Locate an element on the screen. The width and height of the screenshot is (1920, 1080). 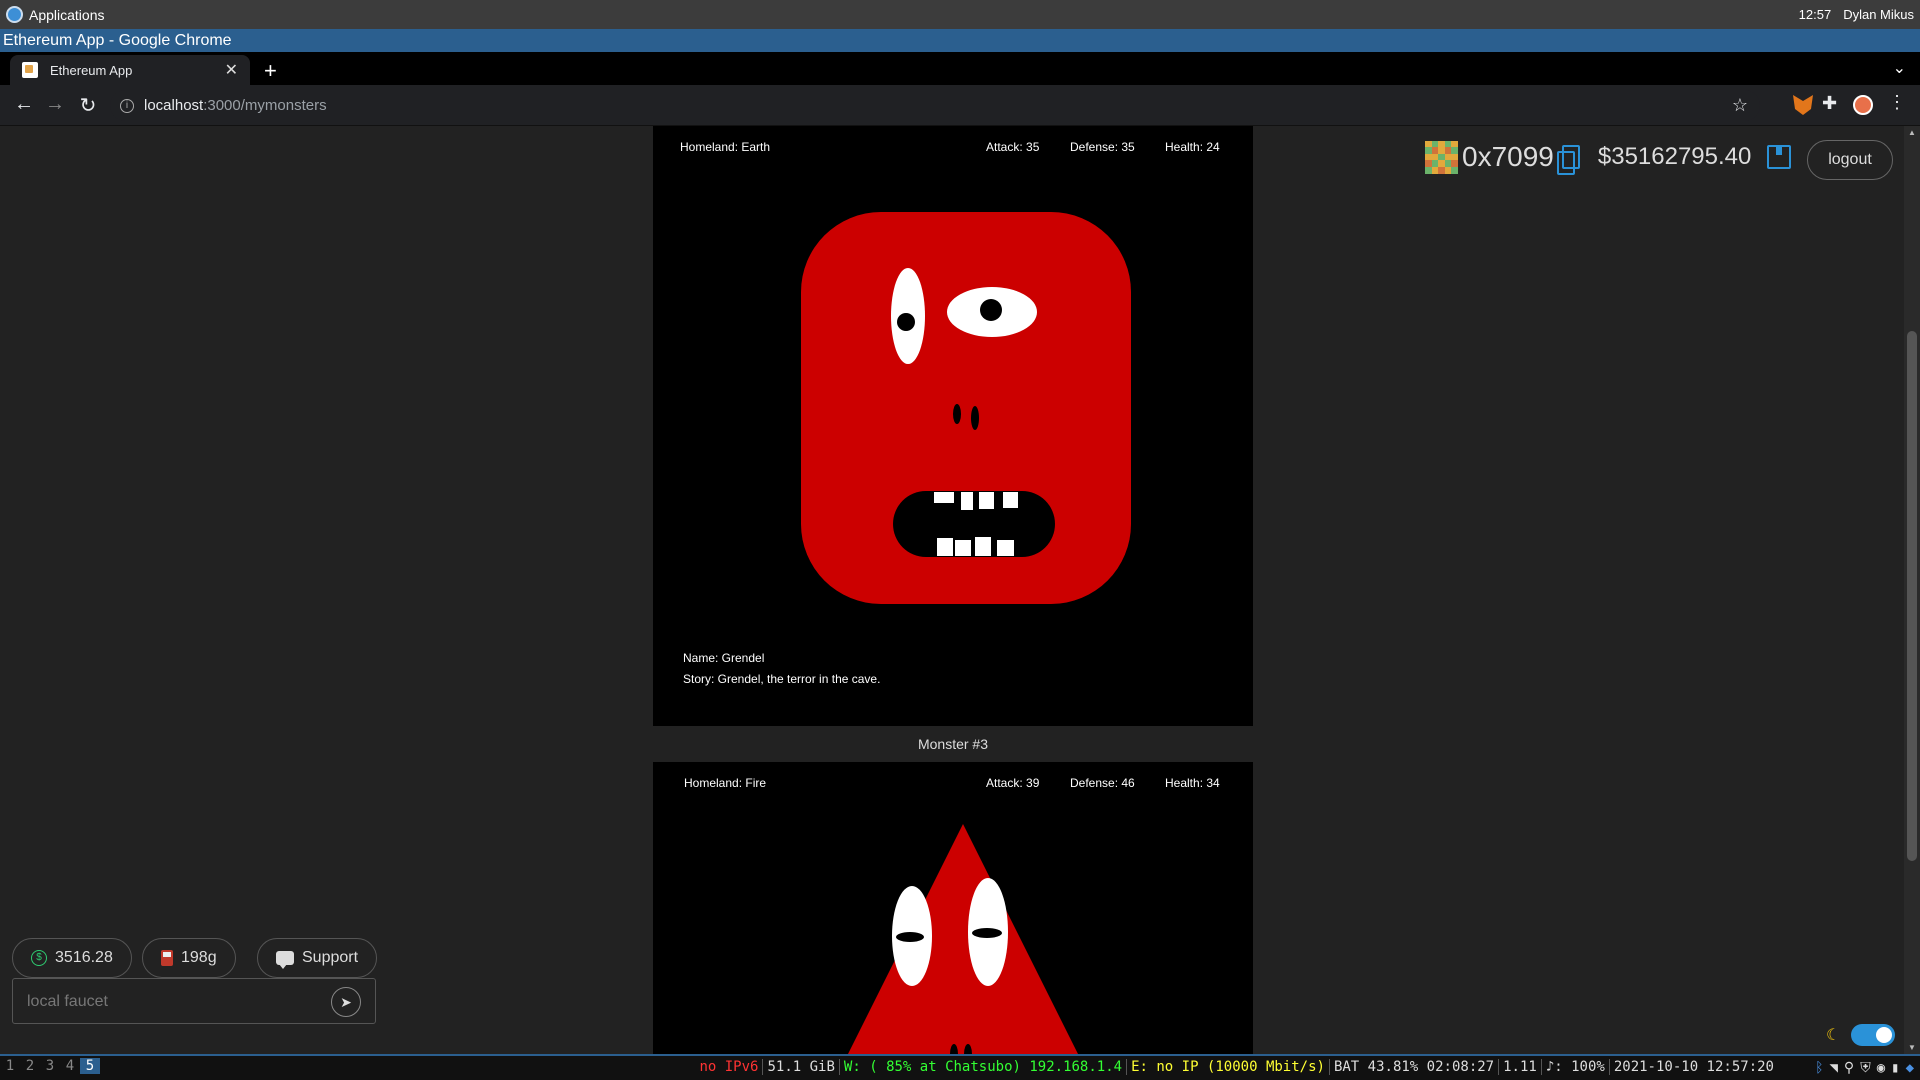
monster-homeland: Homeland: Fire is located at coordinates (725, 783).